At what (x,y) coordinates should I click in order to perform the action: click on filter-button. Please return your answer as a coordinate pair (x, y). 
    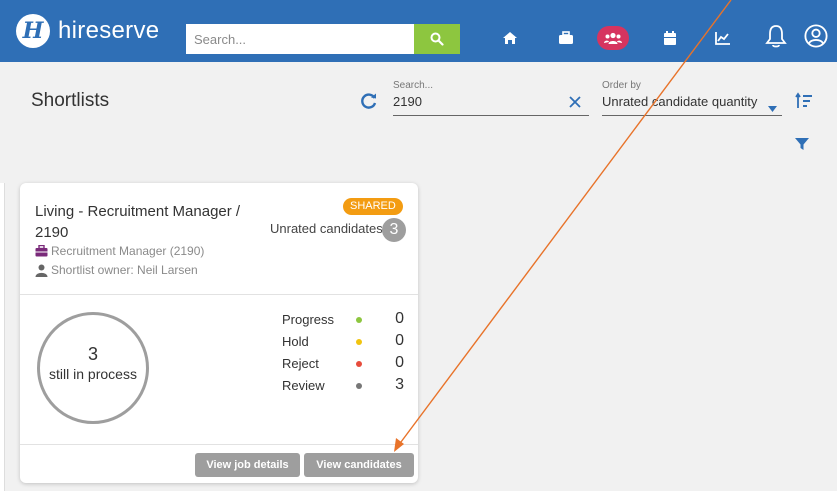
    Looking at the image, I should click on (802, 146).